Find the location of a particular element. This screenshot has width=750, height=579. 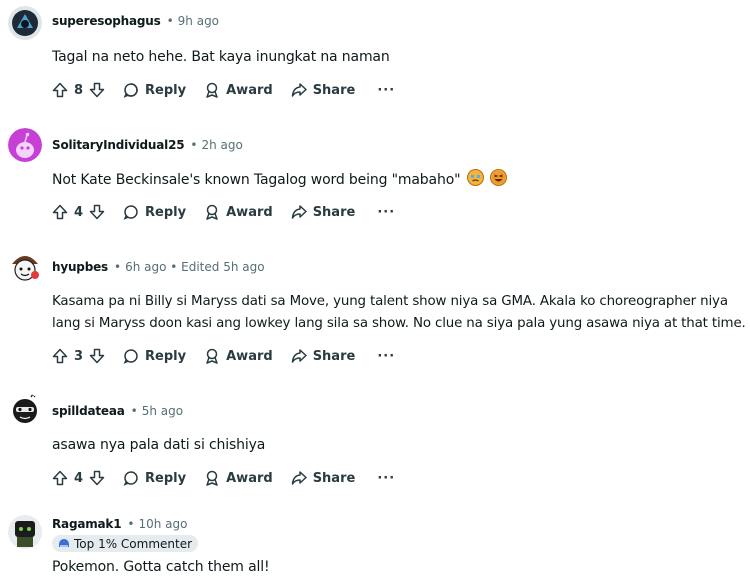

badge-label: Top 1% Commenter is located at coordinates (133, 543).